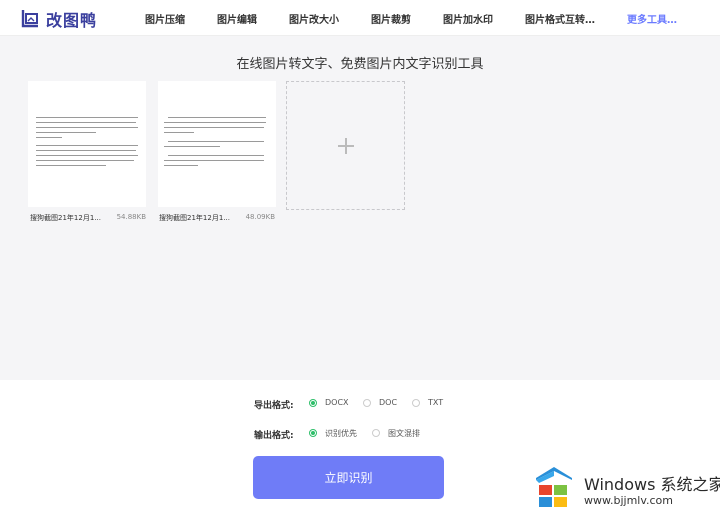  Describe the element at coordinates (341, 433) in the screenshot. I see `radio-label-recognition-first: 识别优先` at that location.